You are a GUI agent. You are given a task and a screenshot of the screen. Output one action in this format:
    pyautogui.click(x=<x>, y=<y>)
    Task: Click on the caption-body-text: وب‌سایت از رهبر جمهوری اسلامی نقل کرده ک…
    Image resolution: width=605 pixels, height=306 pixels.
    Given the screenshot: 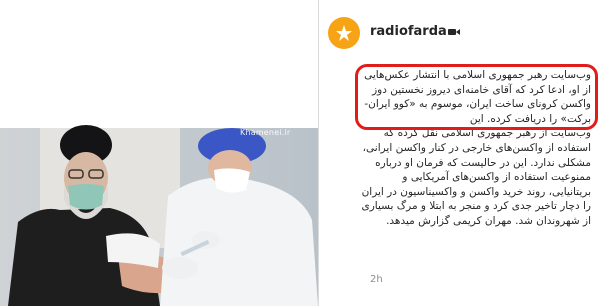 What is the action you would take?
    pyautogui.click(x=476, y=177)
    